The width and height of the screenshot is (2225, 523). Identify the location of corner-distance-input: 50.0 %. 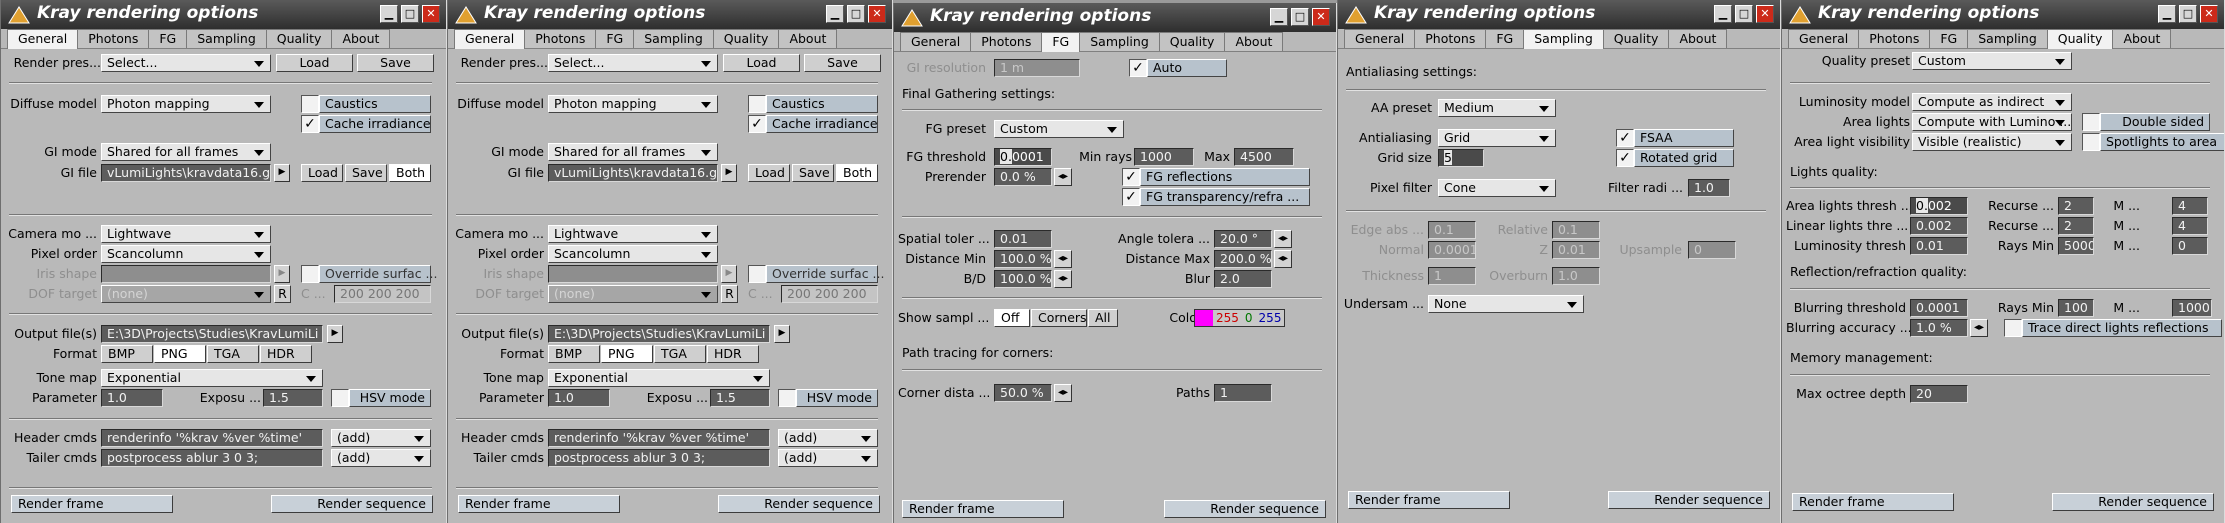
(1023, 393).